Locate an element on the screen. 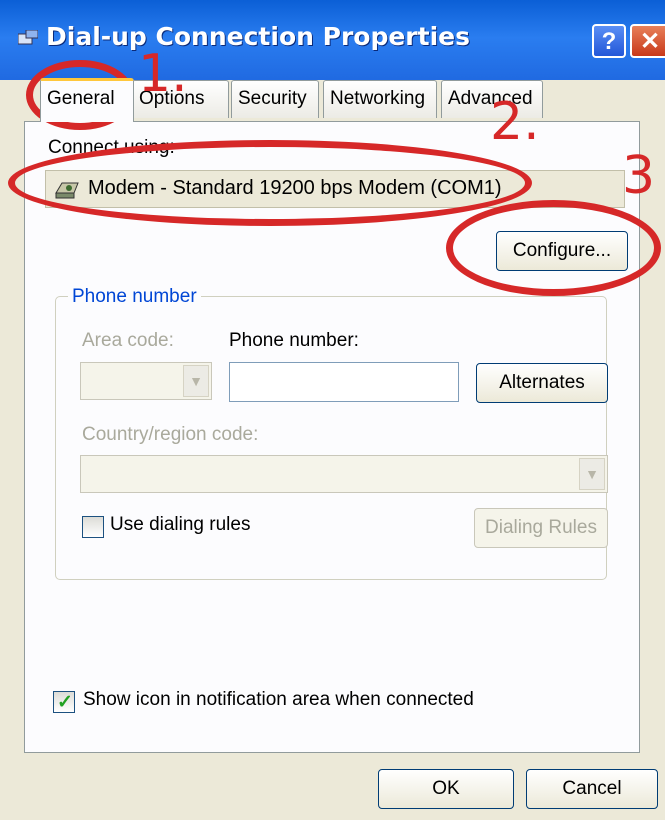 The height and width of the screenshot is (820, 665). annotation-number-1: 1. is located at coordinates (163, 74).